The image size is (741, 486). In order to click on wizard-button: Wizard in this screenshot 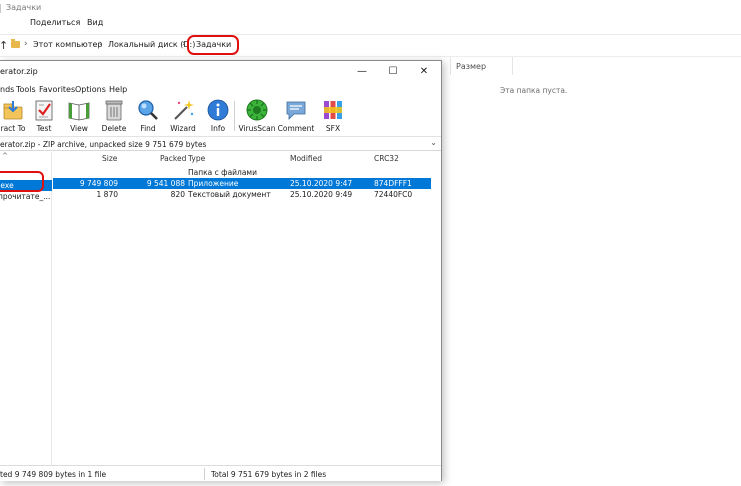, I will do `click(183, 117)`.